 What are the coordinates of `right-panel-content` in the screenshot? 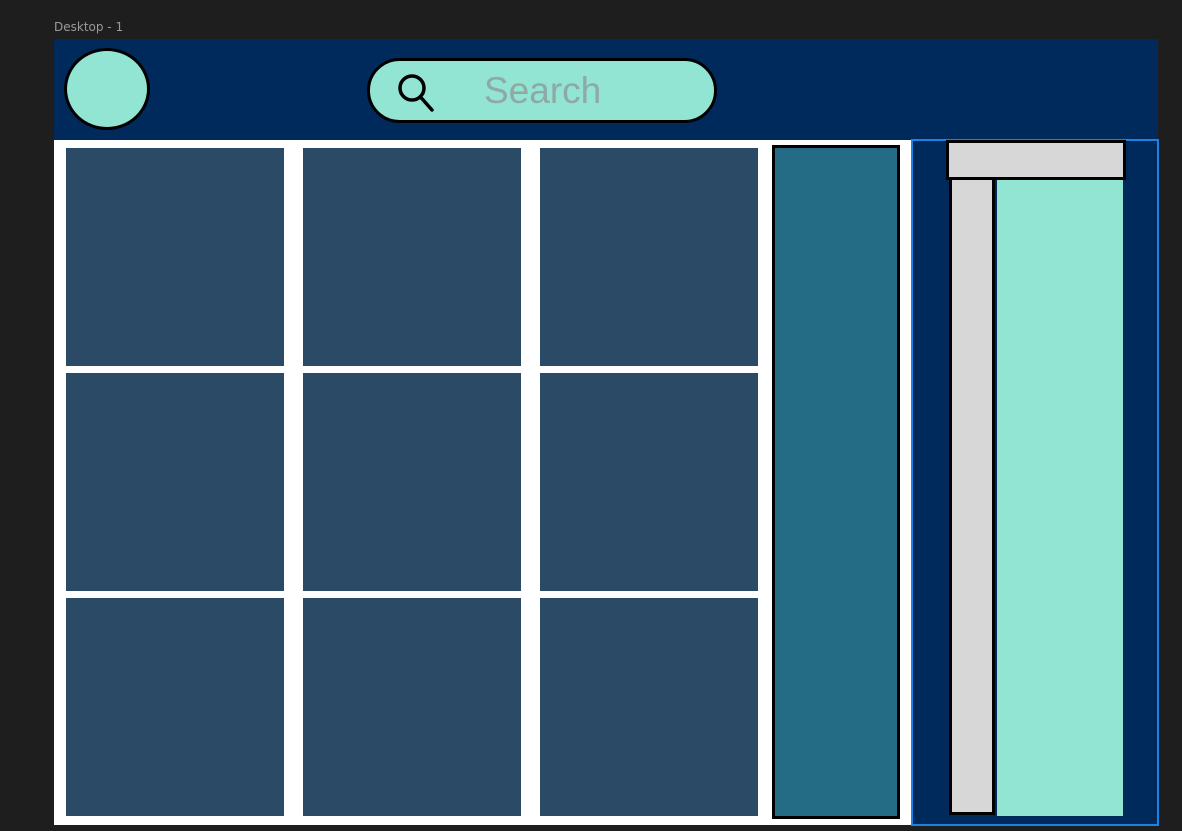 It's located at (1060, 498).